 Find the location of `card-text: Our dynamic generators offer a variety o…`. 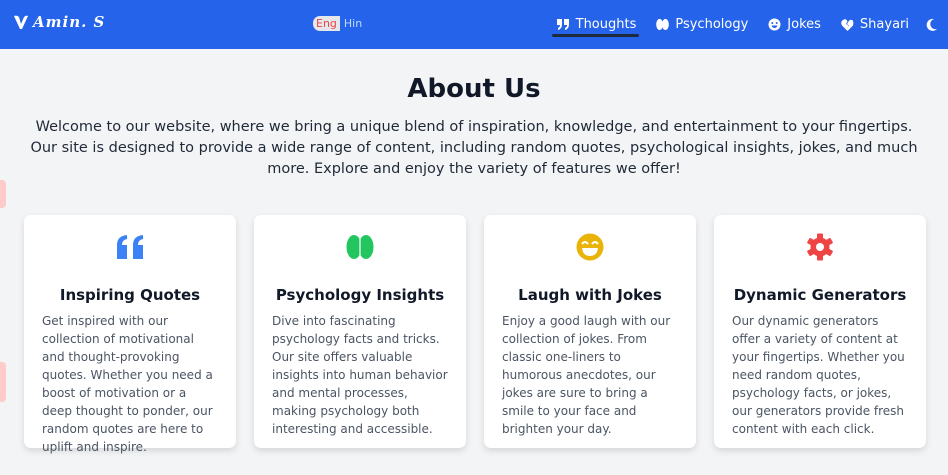

card-text: Our dynamic generators offer a variety o… is located at coordinates (818, 375).